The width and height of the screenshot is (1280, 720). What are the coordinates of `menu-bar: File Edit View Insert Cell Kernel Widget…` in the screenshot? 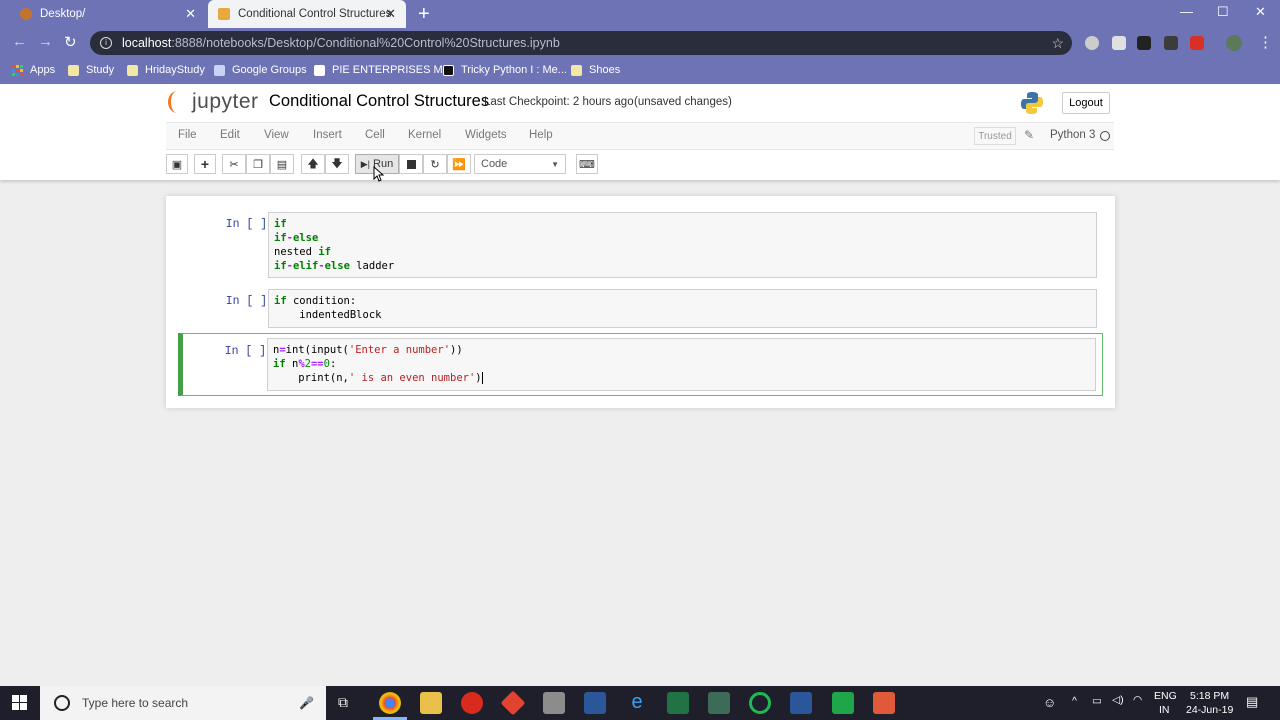 It's located at (640, 136).